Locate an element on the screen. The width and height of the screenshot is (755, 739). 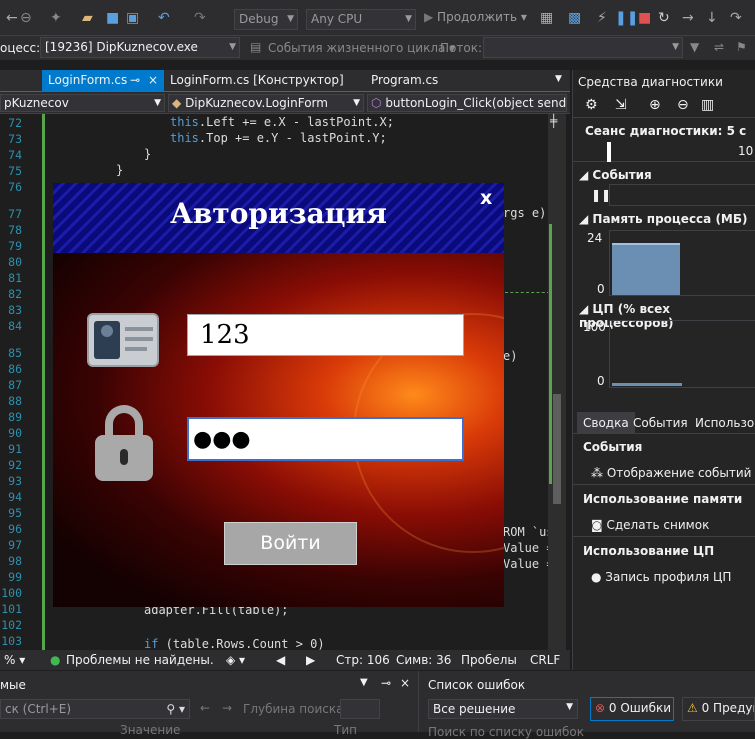
warning-icon: ⚠ is located at coordinates (692, 708).